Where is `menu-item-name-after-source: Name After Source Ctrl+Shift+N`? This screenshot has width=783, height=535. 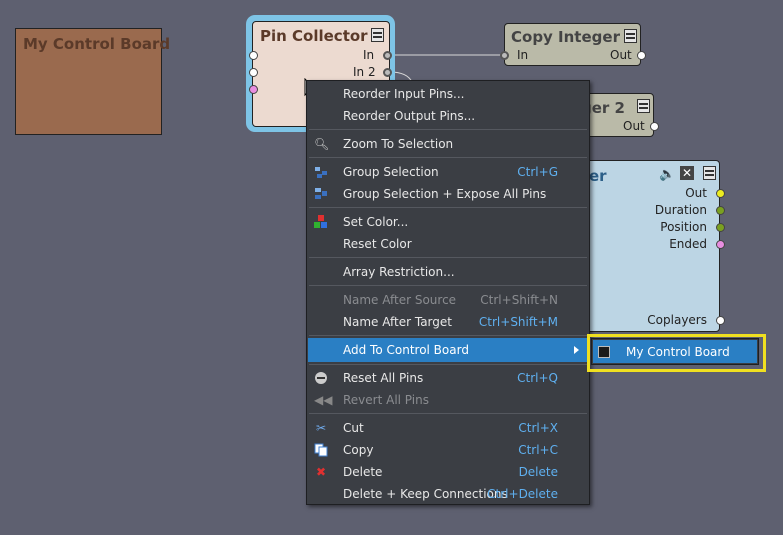 menu-item-name-after-source: Name After Source Ctrl+Shift+N is located at coordinates (450, 300).